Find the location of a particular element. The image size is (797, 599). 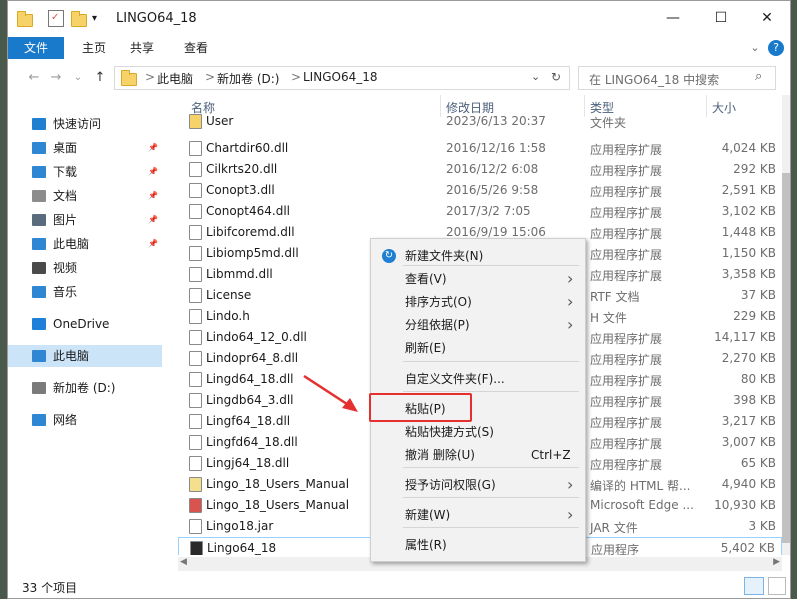

vertical-scrollbar is located at coordinates (786, 325).